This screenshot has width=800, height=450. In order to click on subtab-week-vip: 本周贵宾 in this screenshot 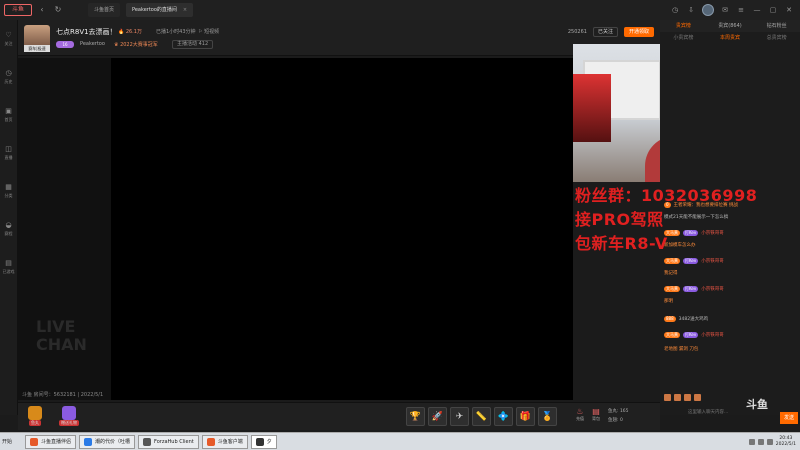, I will do `click(730, 38)`.